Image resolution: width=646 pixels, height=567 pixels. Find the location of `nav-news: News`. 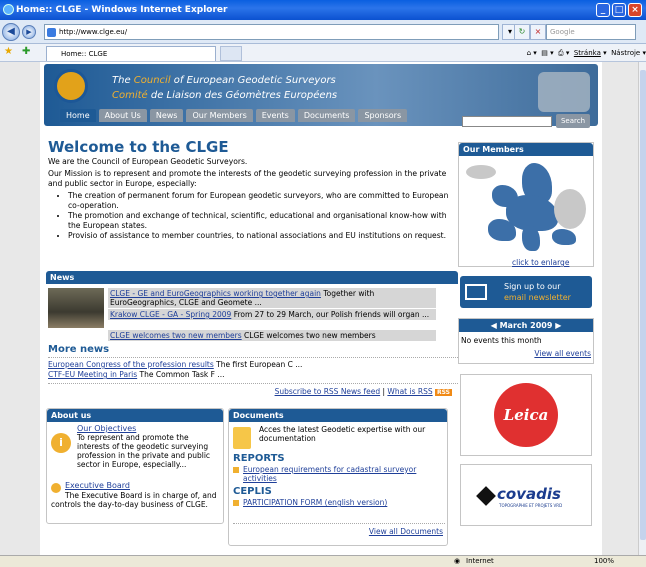

nav-news: News is located at coordinates (166, 115).